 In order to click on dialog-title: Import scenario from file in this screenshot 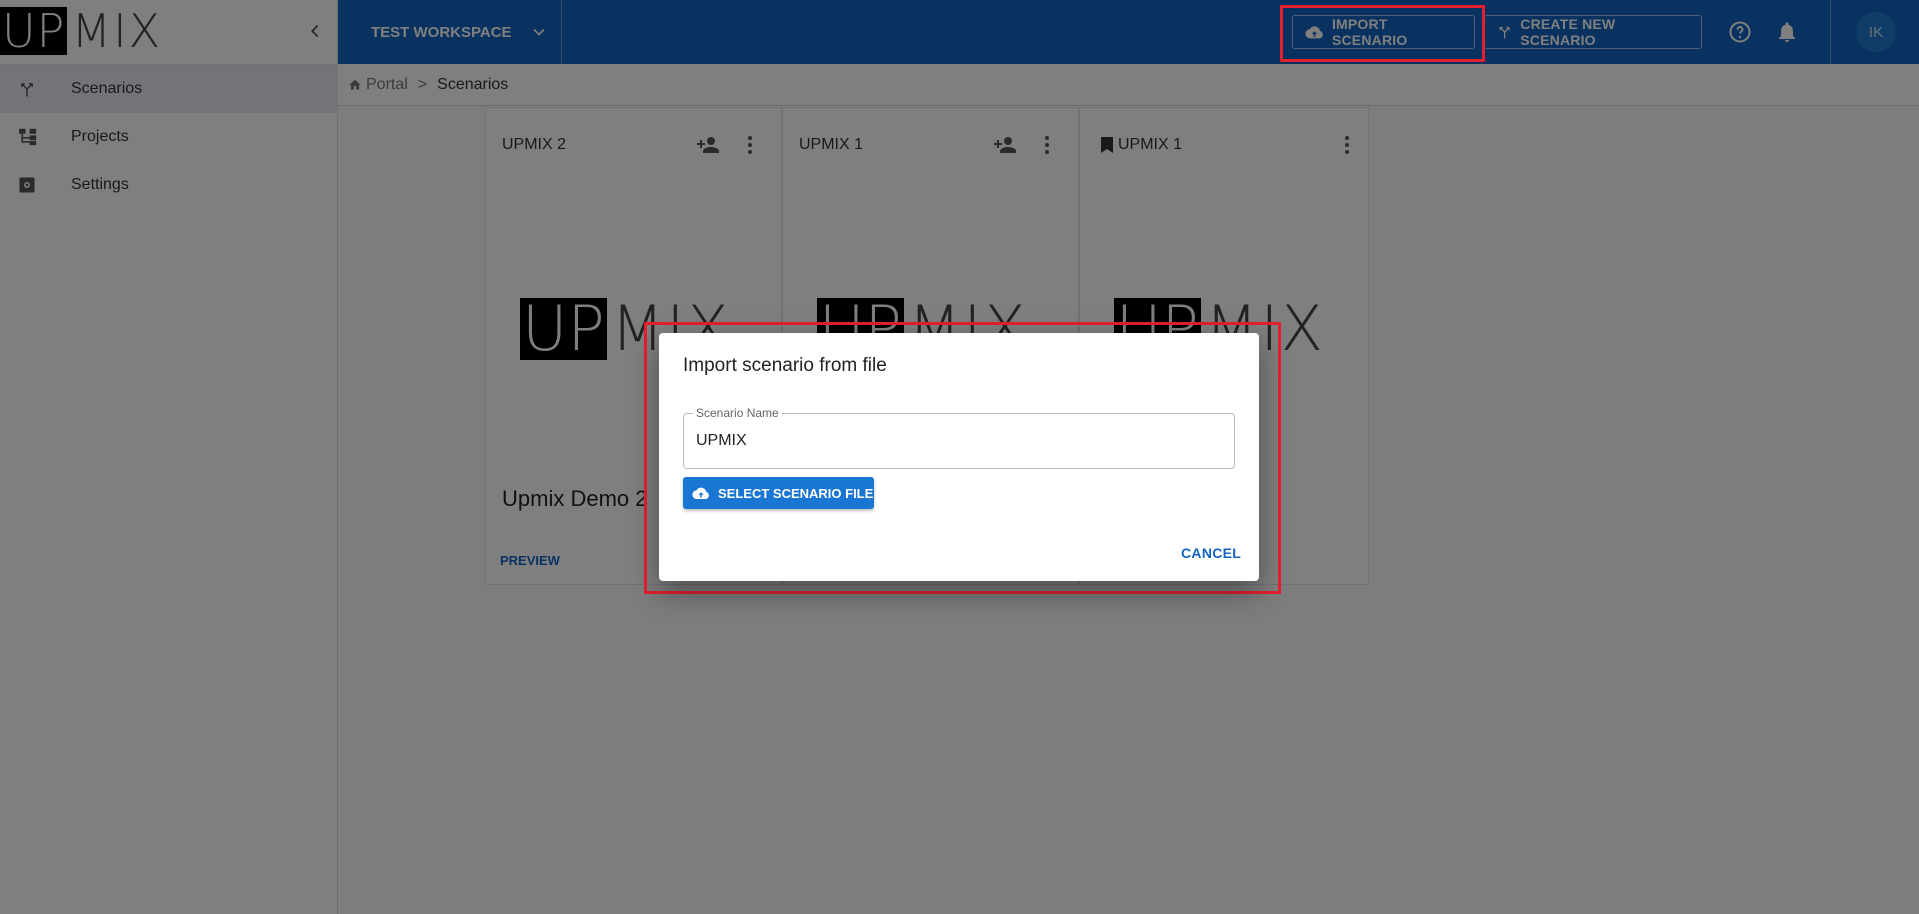, I will do `click(785, 365)`.